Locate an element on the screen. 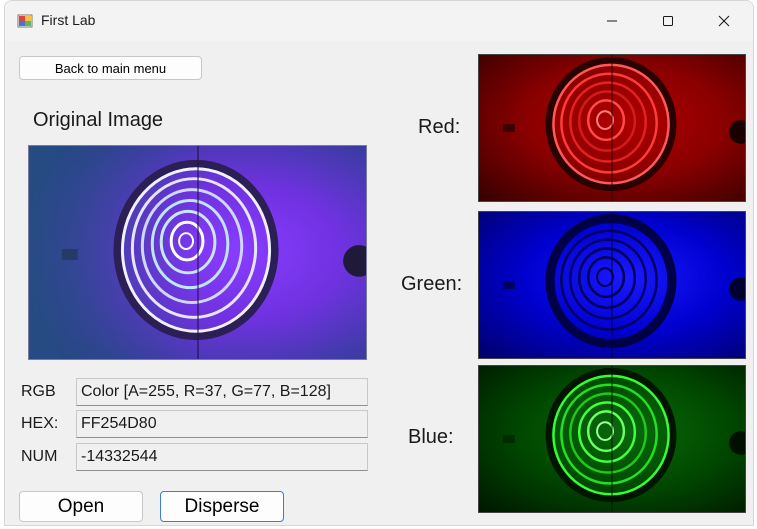 Image resolution: width=757 pixels, height=529 pixels. blue-channel-image is located at coordinates (612, 439).